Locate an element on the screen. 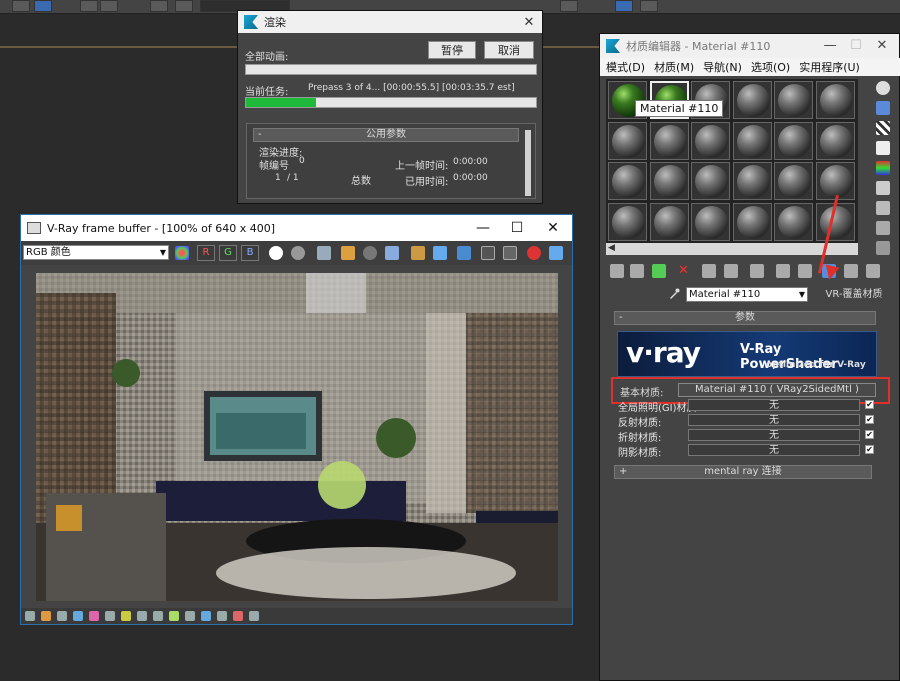  history-icon is located at coordinates (30, 616).